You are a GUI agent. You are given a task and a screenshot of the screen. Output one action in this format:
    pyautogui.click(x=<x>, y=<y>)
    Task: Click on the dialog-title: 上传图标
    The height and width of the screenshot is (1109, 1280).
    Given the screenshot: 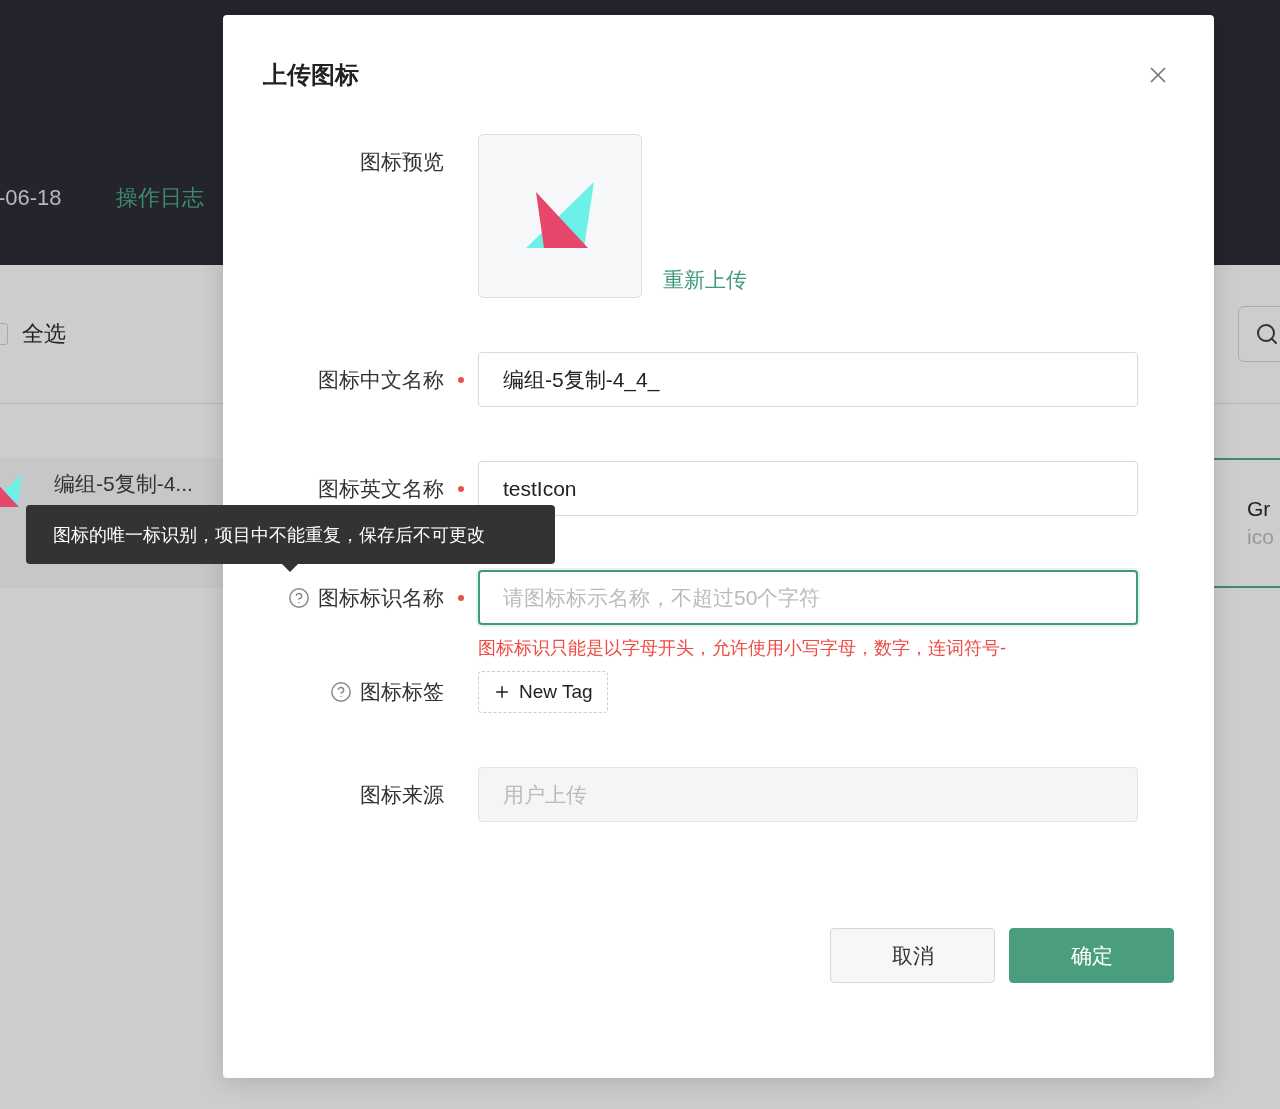 What is the action you would take?
    pyautogui.click(x=311, y=75)
    